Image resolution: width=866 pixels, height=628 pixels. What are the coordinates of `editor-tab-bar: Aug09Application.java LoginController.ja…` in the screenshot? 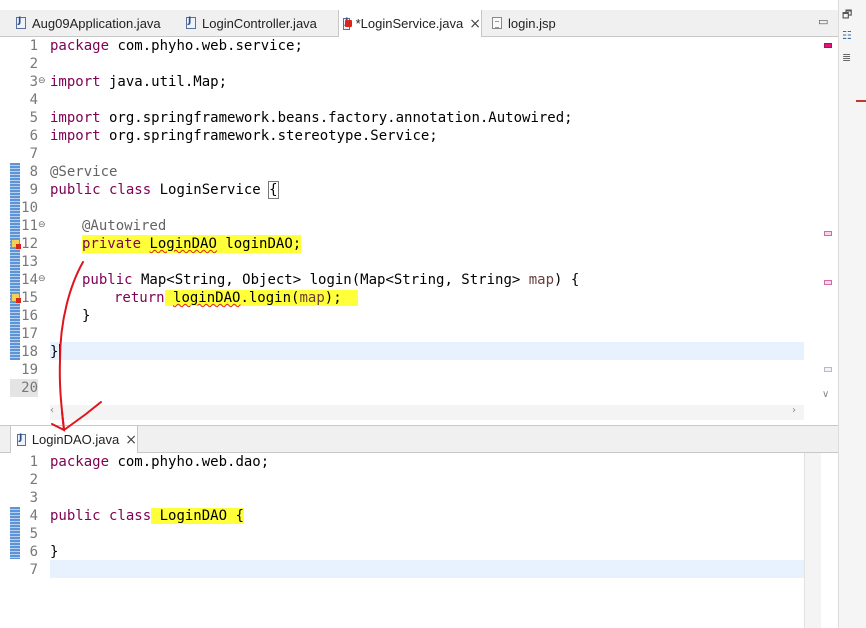 It's located at (419, 23).